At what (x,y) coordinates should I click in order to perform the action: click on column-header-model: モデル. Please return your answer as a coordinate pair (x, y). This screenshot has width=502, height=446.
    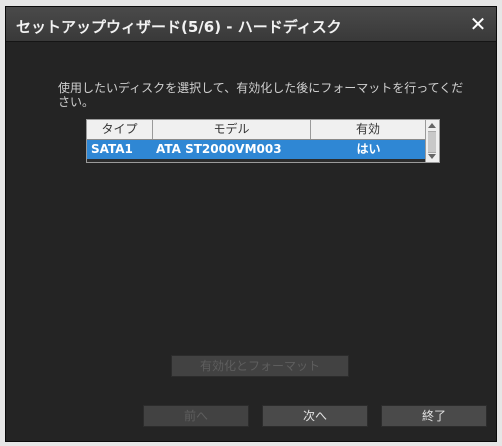
    Looking at the image, I should click on (232, 129).